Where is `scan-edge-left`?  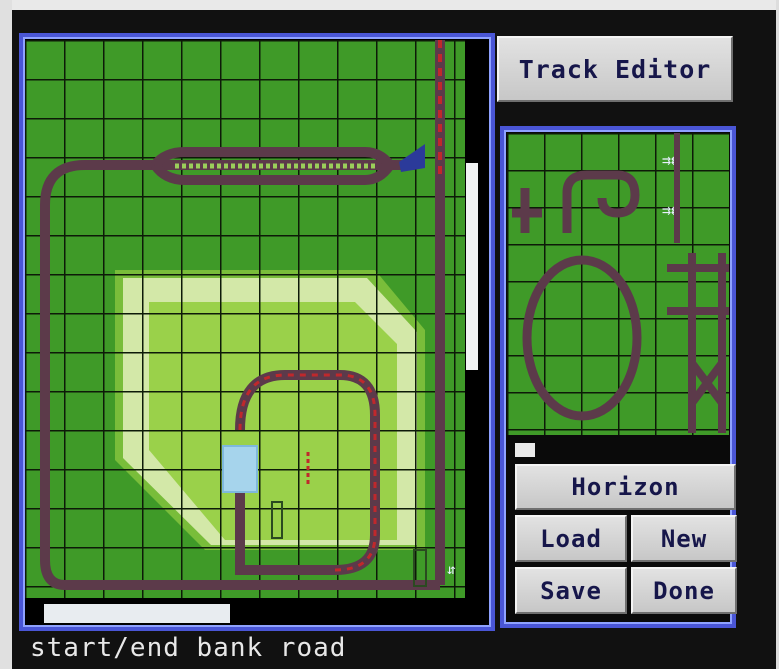
scan-edge-left is located at coordinates (6, 334).